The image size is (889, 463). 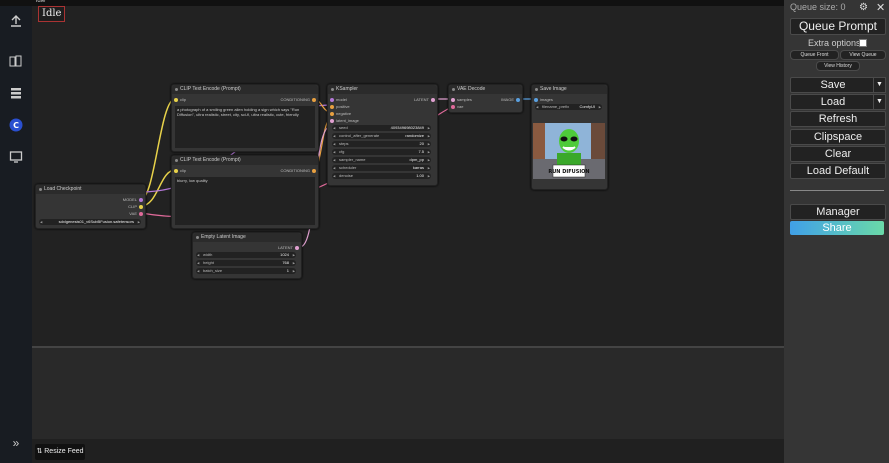 What do you see at coordinates (880, 7) in the screenshot?
I see `close-icon: ✕` at bounding box center [880, 7].